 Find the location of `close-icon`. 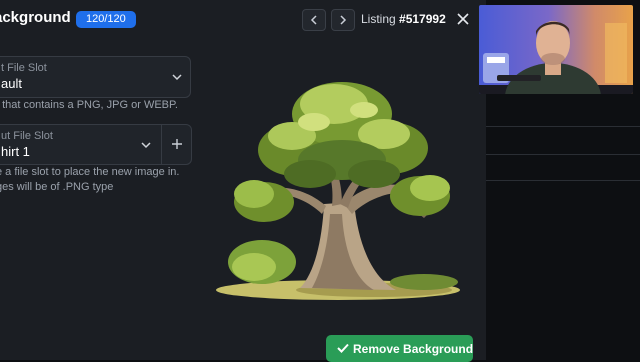

close-icon is located at coordinates (463, 19).